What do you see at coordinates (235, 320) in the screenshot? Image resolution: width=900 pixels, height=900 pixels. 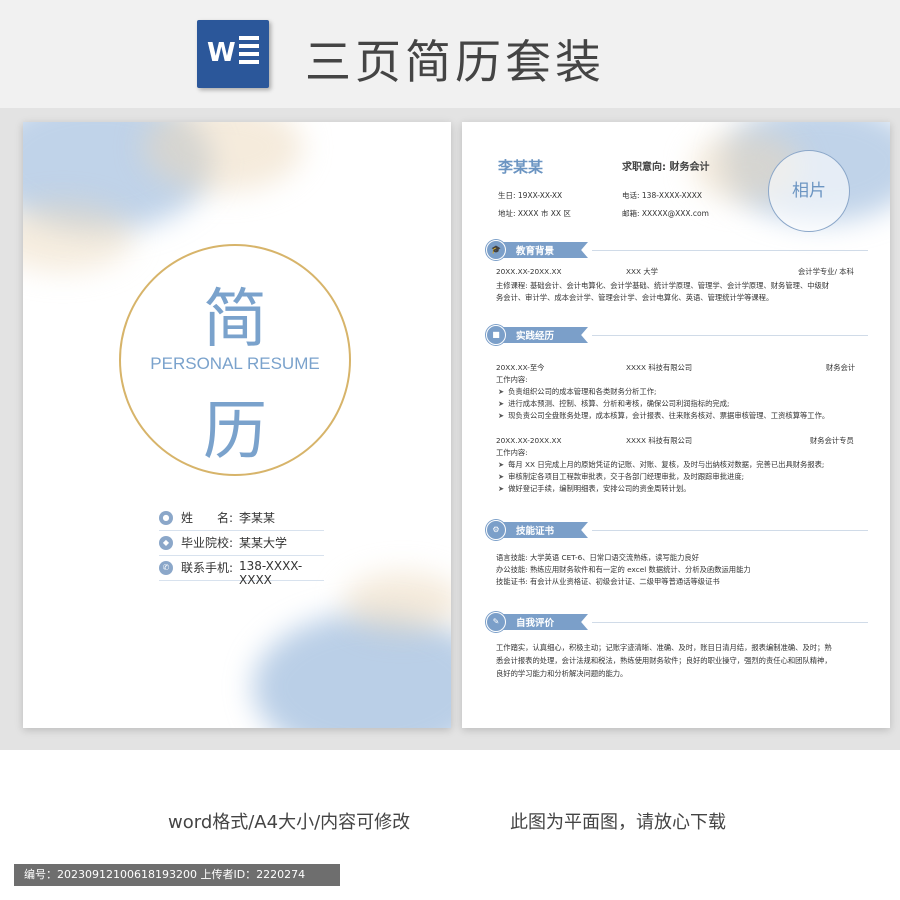 I see `cover-char-top: 简` at bounding box center [235, 320].